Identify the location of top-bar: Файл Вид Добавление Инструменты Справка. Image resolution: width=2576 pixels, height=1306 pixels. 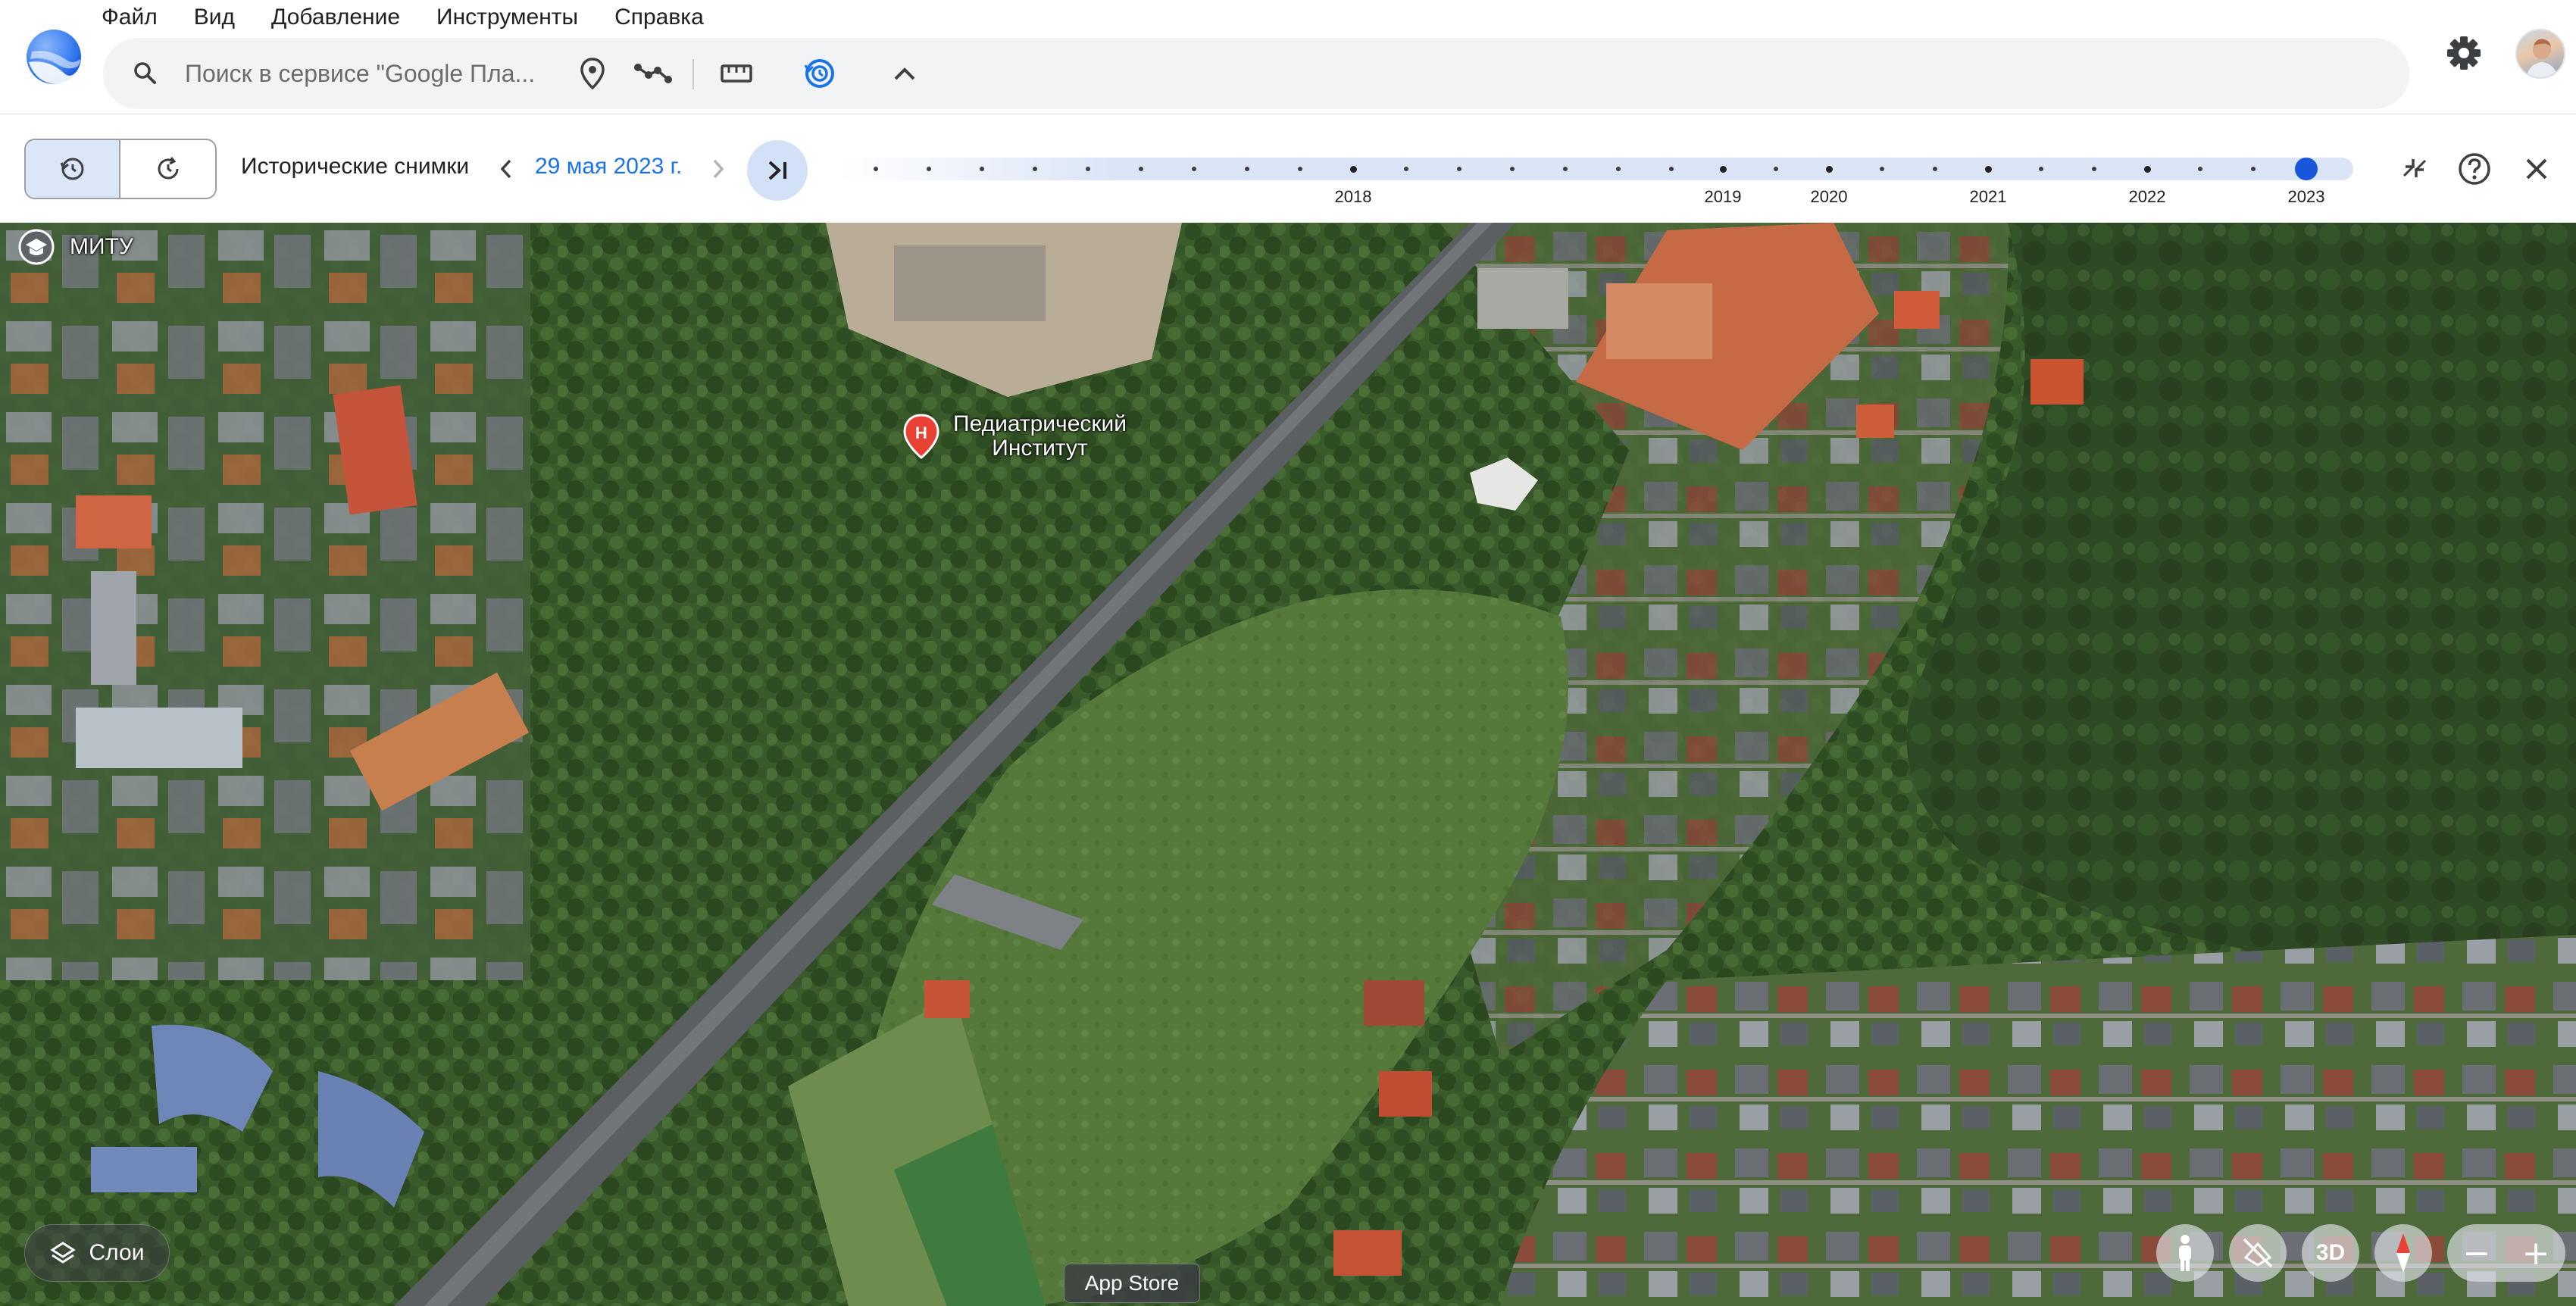
(1288, 57).